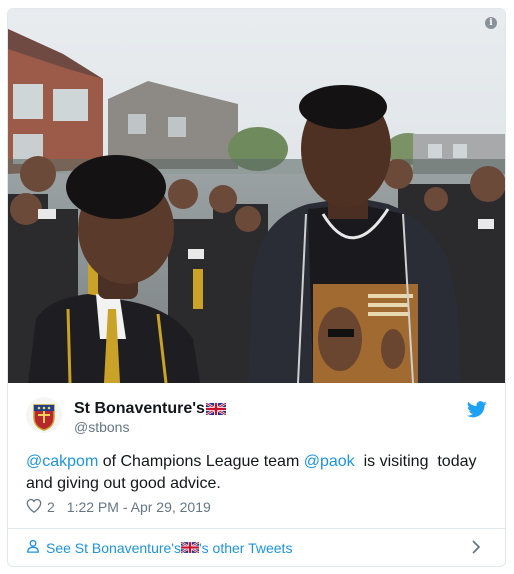 This screenshot has width=514, height=574. What do you see at coordinates (329, 461) in the screenshot?
I see `mention-link-paok: @paok` at bounding box center [329, 461].